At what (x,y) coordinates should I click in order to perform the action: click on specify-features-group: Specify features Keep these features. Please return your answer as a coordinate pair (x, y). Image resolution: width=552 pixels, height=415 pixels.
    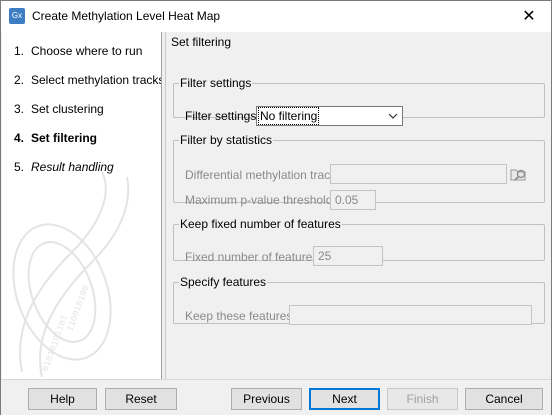
    Looking at the image, I should click on (359, 300).